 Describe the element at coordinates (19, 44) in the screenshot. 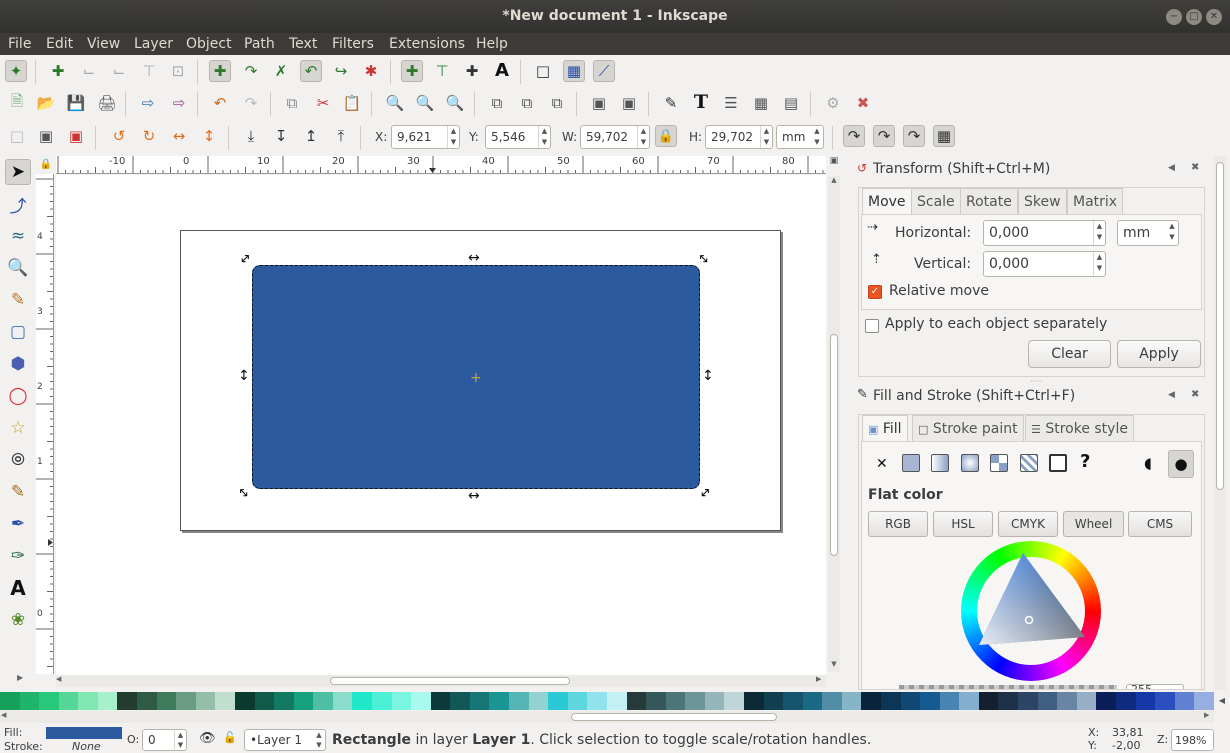

I see `menu-file: File` at that location.